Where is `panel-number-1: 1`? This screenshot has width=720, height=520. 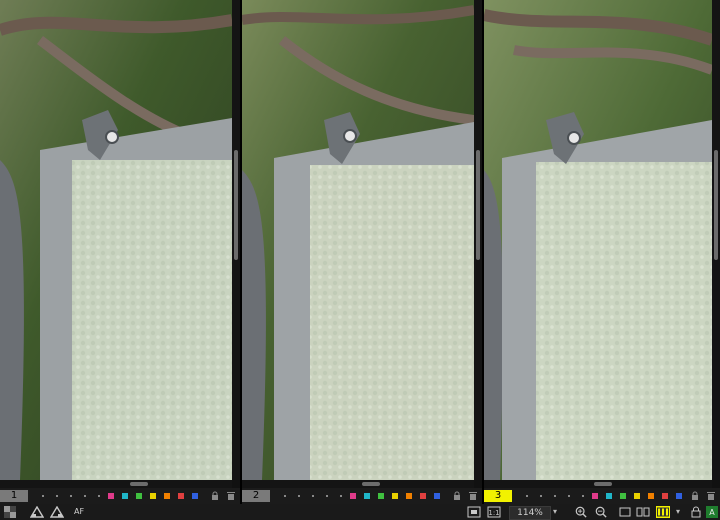 panel-number-1: 1 is located at coordinates (14, 496).